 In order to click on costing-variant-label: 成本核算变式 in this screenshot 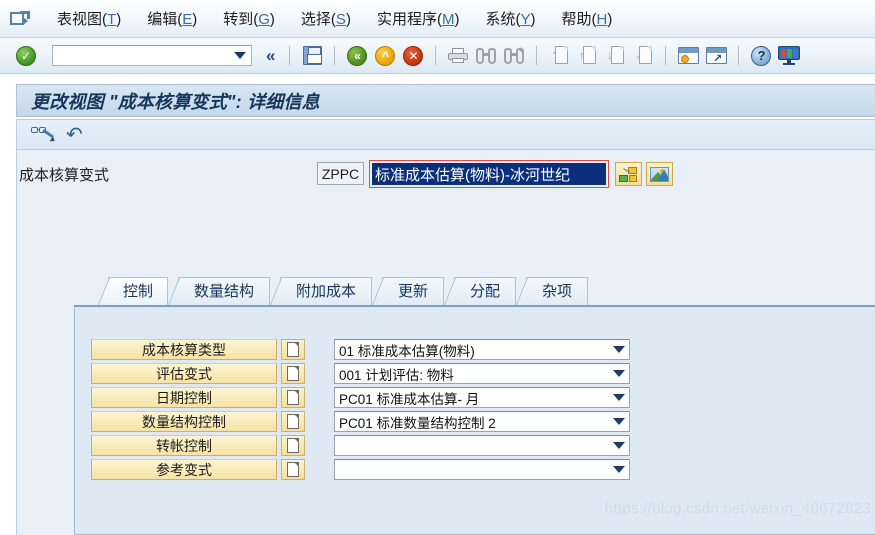, I will do `click(64, 175)`.